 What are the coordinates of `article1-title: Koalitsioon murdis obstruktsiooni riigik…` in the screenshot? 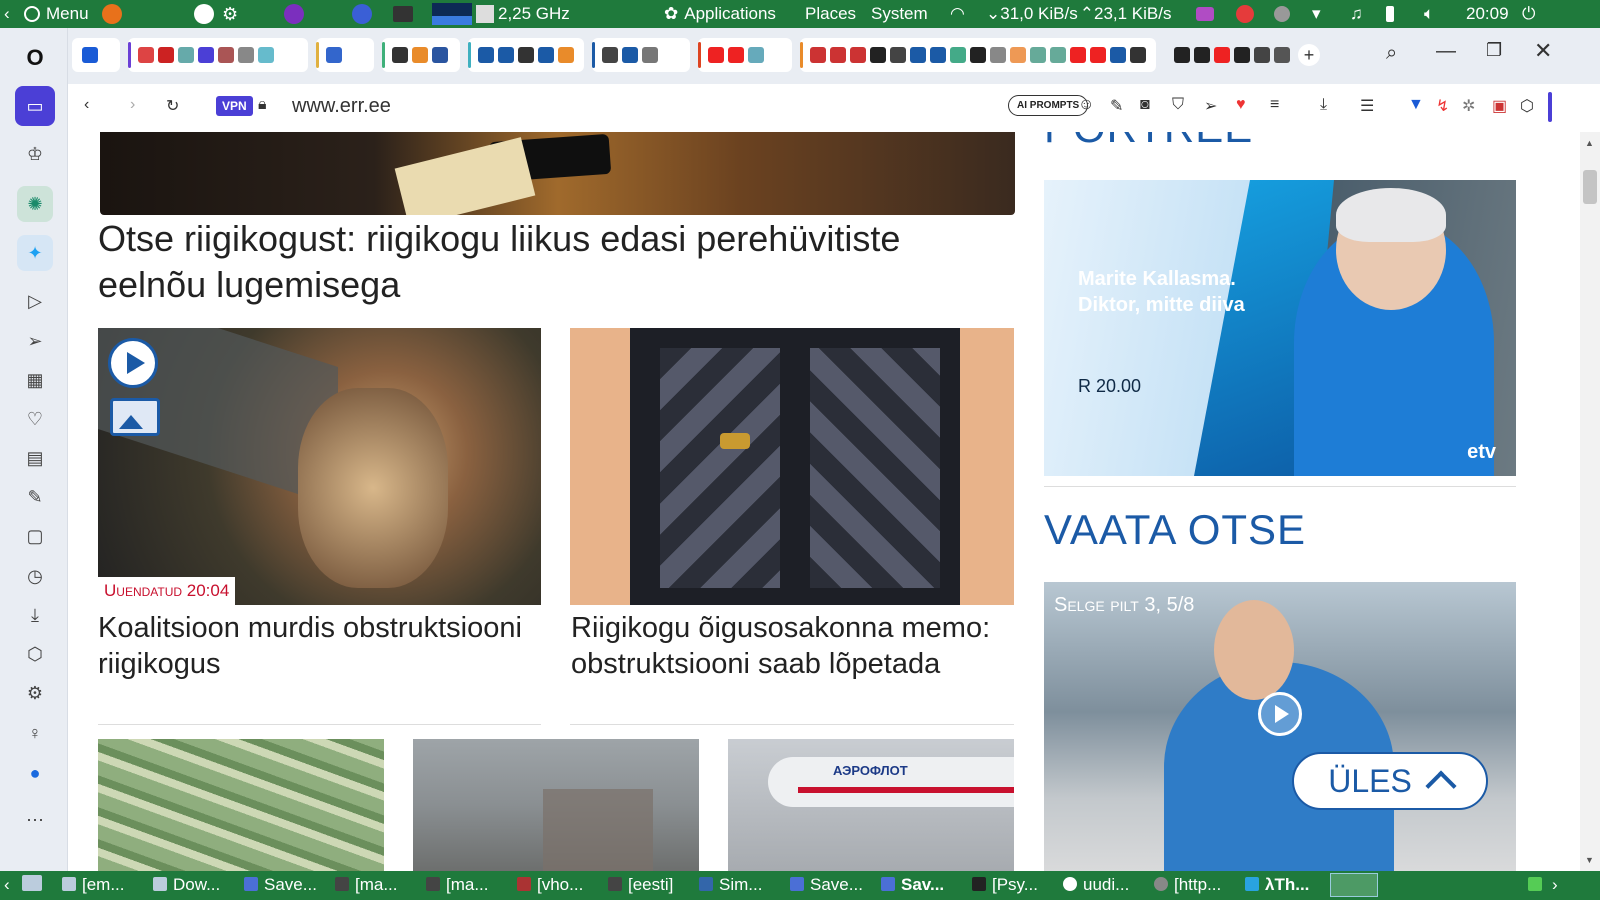 It's located at (313, 646).